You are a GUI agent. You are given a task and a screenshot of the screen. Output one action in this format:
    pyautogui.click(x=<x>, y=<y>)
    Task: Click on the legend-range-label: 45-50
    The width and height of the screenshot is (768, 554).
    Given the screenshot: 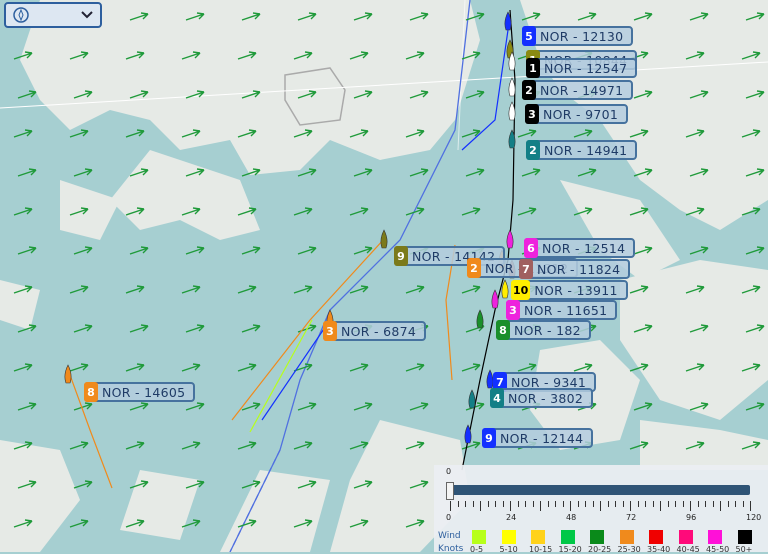 What is the action you would take?
    pyautogui.click(x=718, y=549)
    